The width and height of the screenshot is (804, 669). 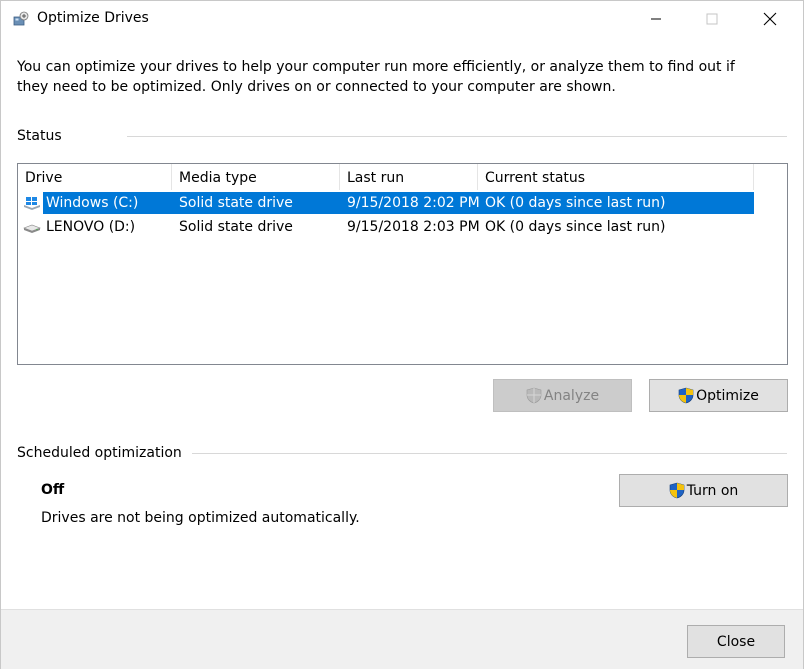 What do you see at coordinates (727, 395) in the screenshot?
I see `optimize-label: Optimize` at bounding box center [727, 395].